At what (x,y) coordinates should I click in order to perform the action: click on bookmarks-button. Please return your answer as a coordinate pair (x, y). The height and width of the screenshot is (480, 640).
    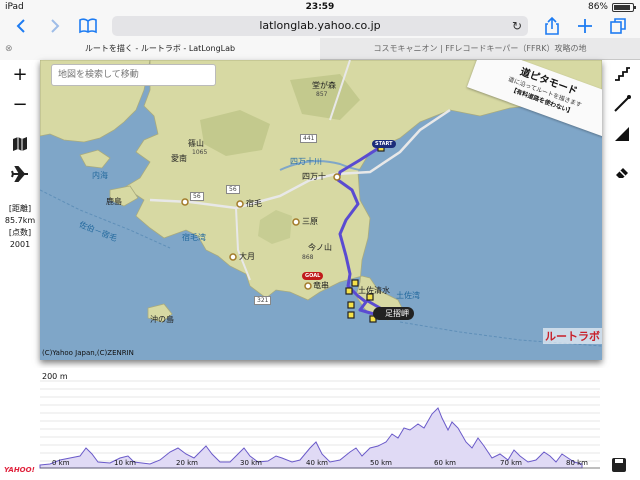
    Looking at the image, I should click on (88, 26).